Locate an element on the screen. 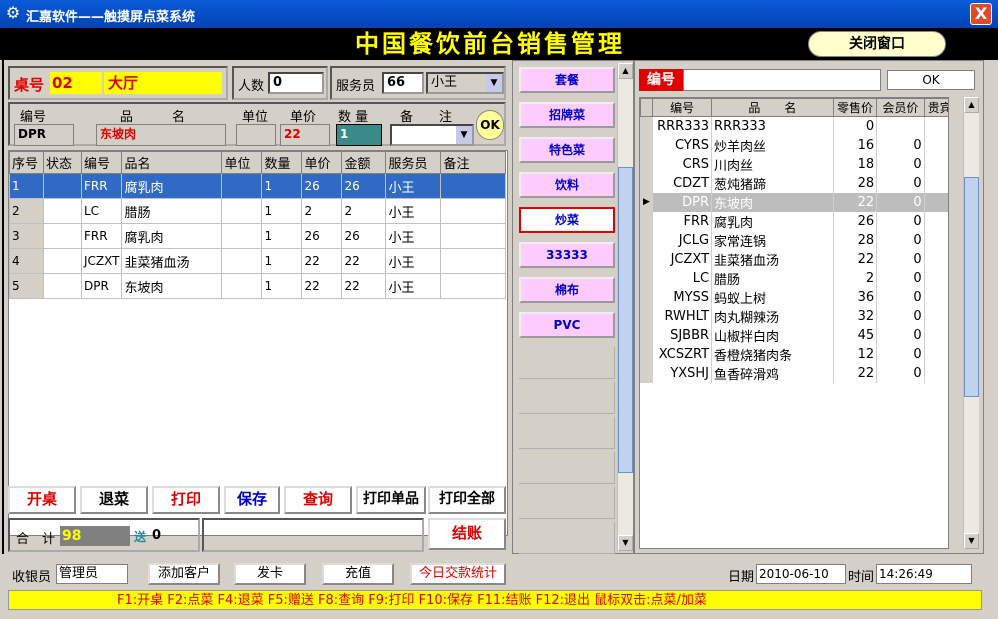  name-input: 东坡肉 is located at coordinates (161, 135).